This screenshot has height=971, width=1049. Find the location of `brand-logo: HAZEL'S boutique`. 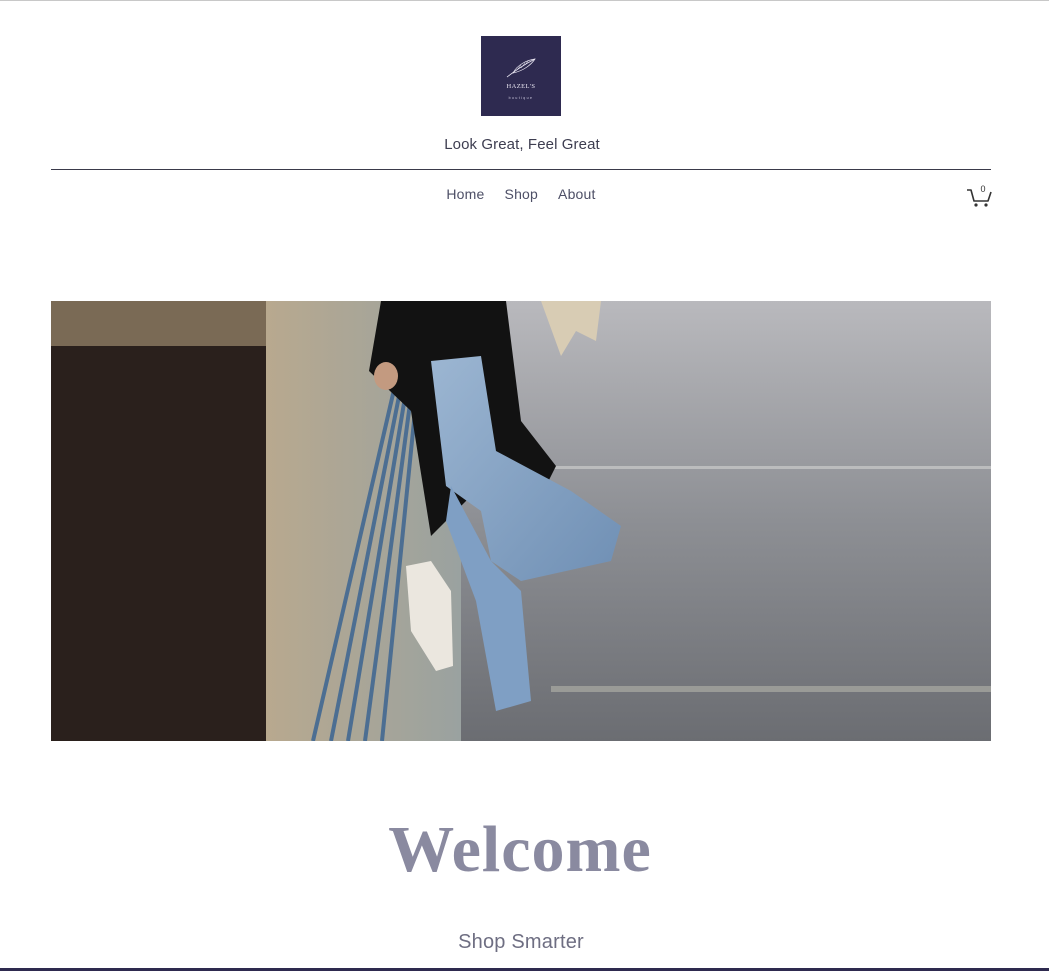

brand-logo: HAZEL'S boutique is located at coordinates (521, 76).